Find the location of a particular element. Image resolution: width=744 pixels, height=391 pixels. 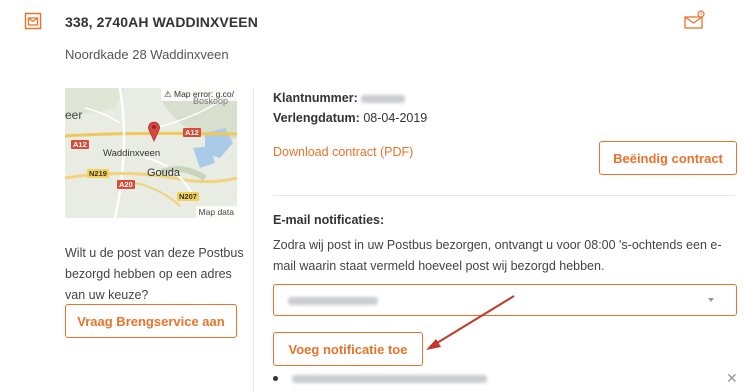

verlengdatum-row: Verlengdatum: 08-04-2019 is located at coordinates (350, 118).